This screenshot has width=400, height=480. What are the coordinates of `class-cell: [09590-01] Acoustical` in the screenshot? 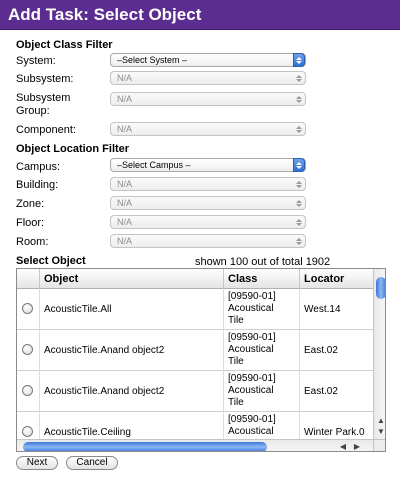 It's located at (261, 425).